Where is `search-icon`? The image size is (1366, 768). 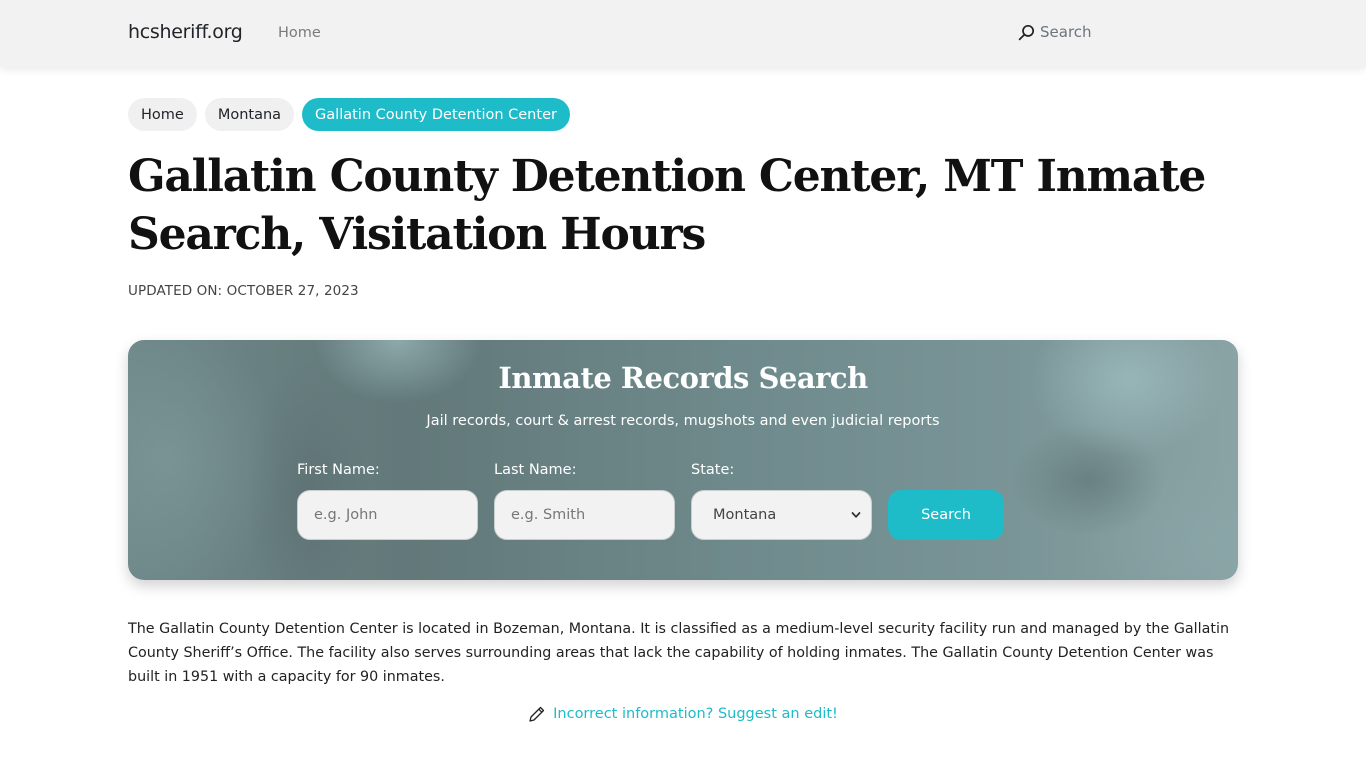
search-icon is located at coordinates (1026, 32).